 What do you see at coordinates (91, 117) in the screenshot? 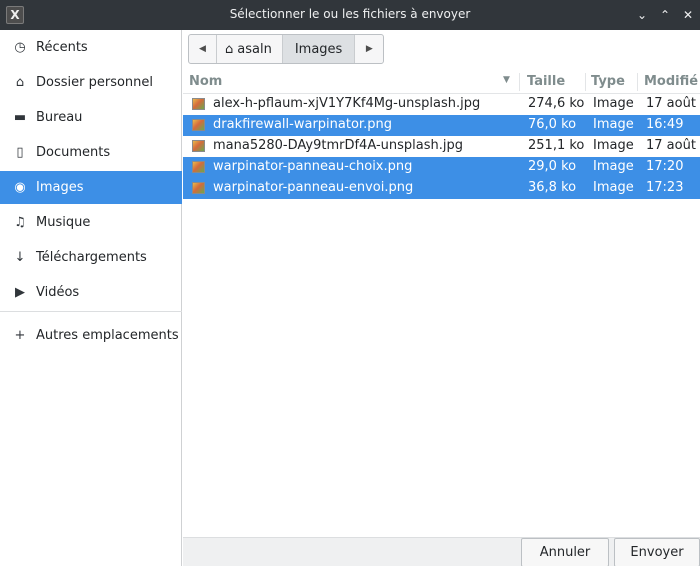
I see `sidebar-item-desktop: ▬ Bureau` at bounding box center [91, 117].